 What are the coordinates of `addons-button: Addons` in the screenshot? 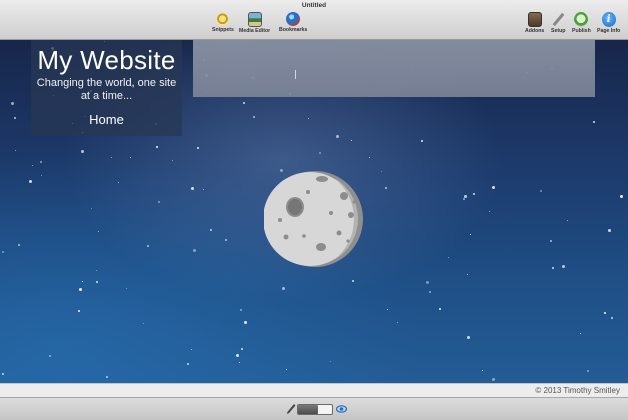 It's located at (534, 23).